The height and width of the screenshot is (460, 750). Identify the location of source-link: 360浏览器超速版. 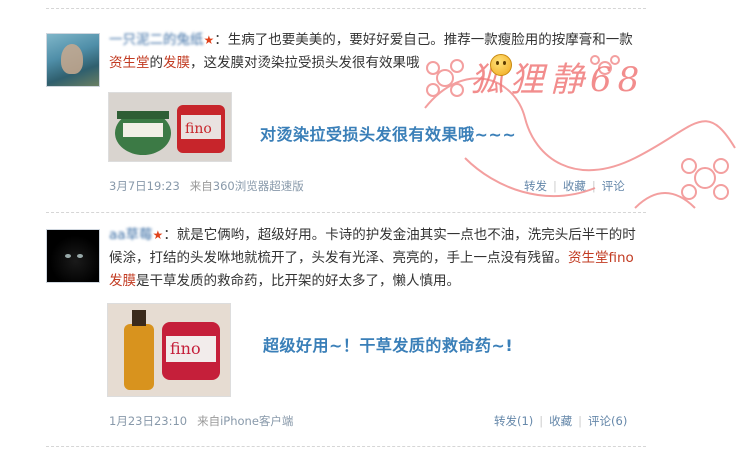
(258, 186).